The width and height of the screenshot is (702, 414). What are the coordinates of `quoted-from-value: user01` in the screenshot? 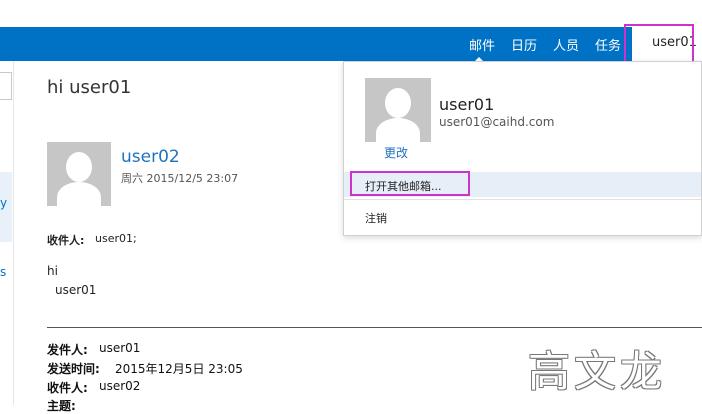 It's located at (120, 348).